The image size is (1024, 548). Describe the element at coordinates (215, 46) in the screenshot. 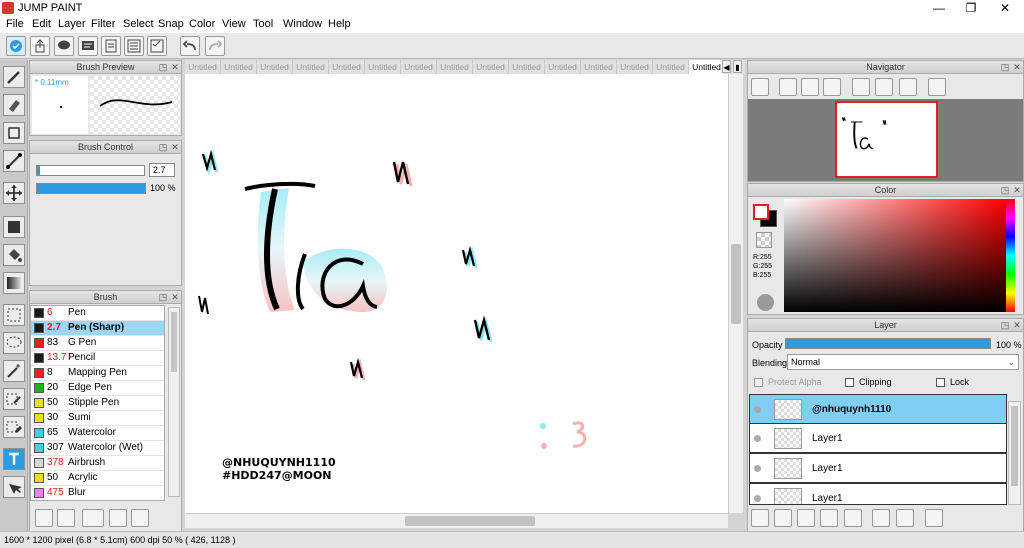

I see `redo-icon` at that location.